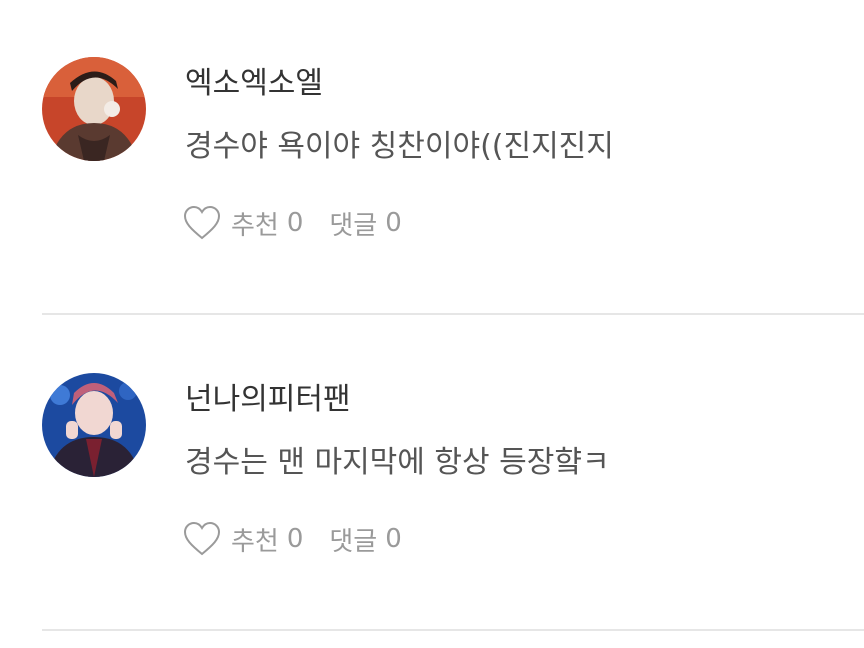 This screenshot has width=864, height=648. I want to click on comment-text: 경수야 욕이야 칭찬이야((진지진지, so click(399, 146).